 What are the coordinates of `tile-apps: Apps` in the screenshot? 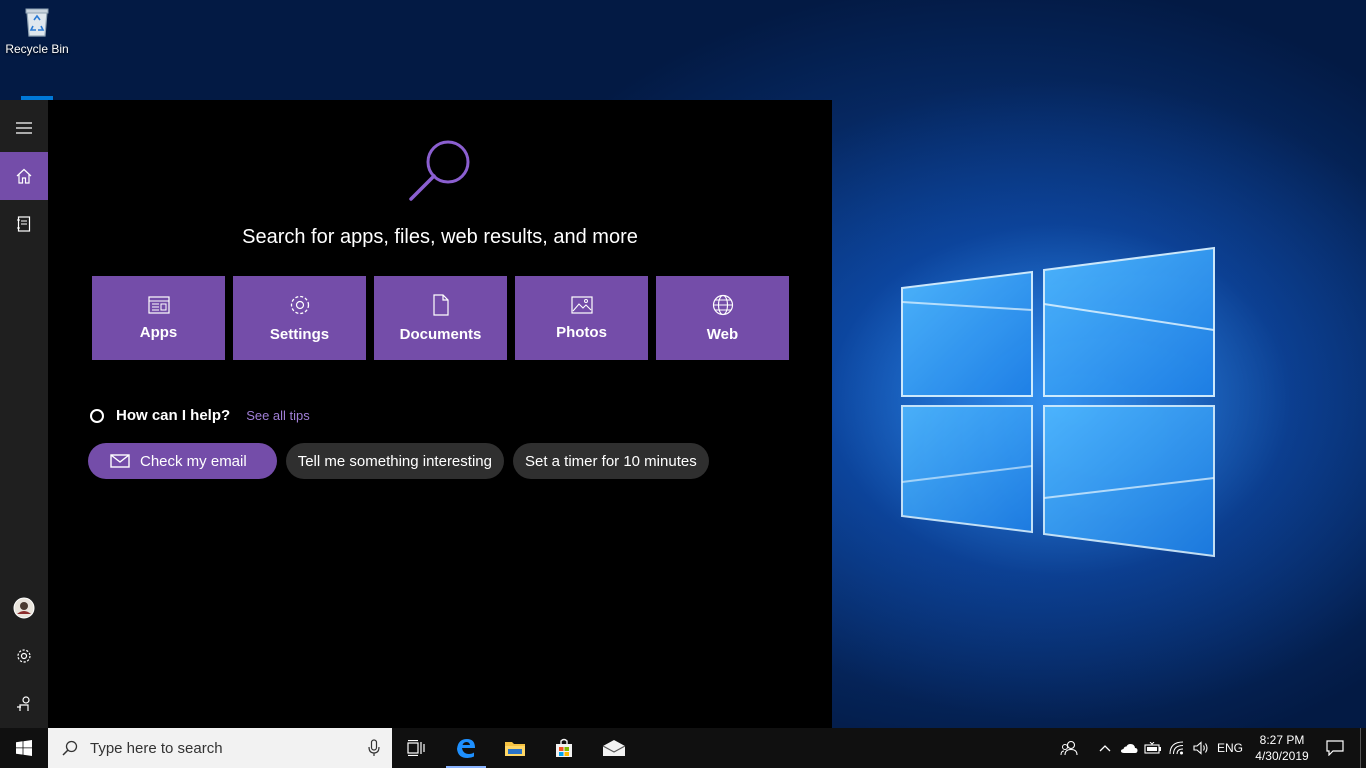 It's located at (158, 318).